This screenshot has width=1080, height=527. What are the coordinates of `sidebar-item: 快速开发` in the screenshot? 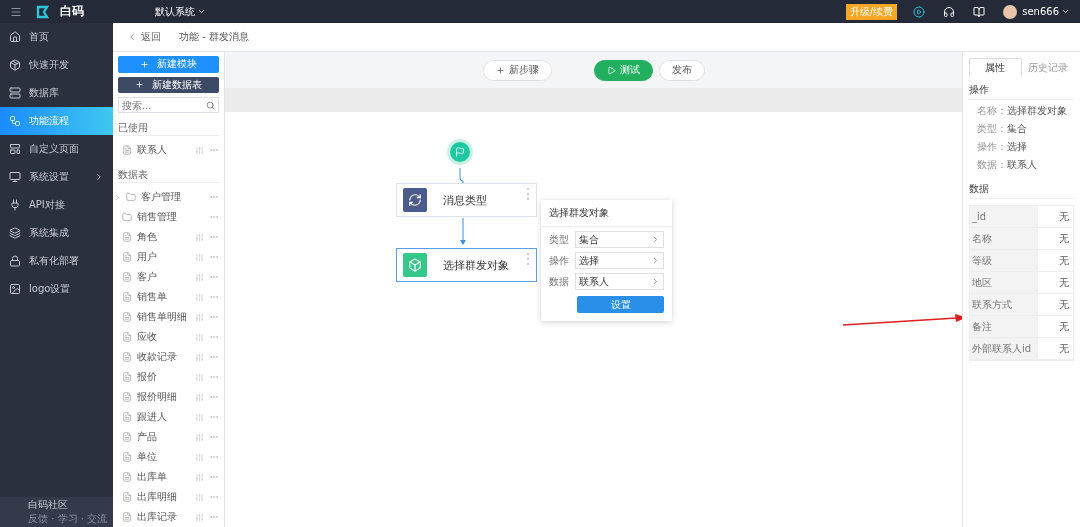 It's located at (56, 65).